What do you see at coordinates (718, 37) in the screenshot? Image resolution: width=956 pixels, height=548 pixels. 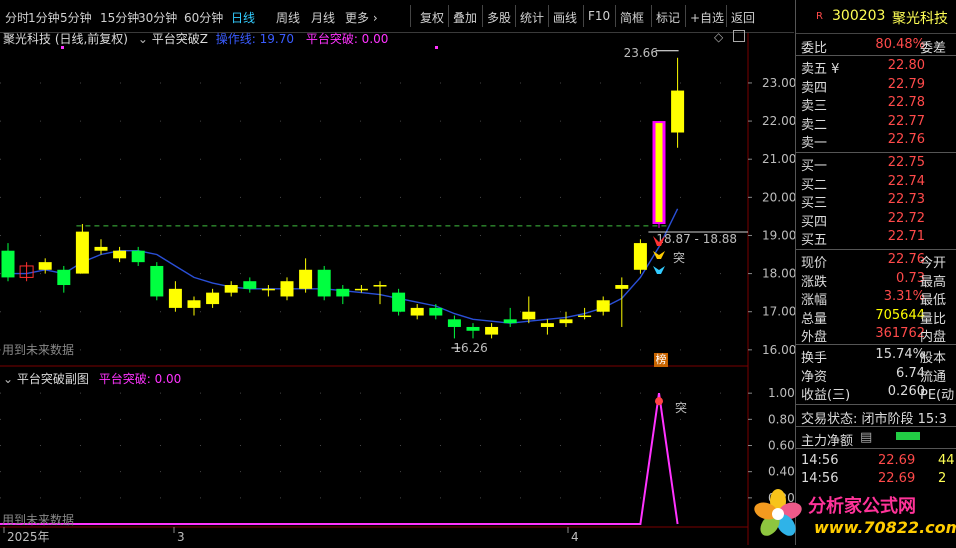 I see `panel-options-icon: ◇` at bounding box center [718, 37].